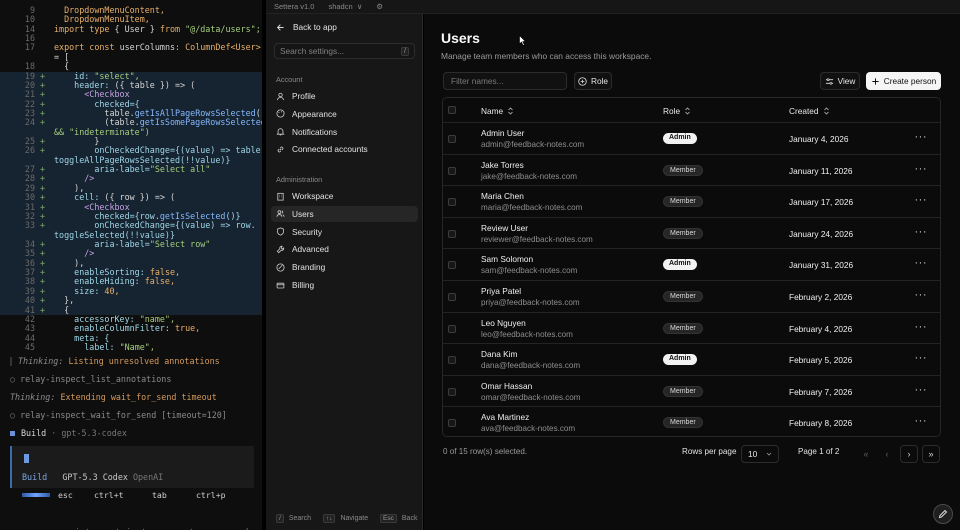 The image size is (960, 530). I want to click on sliders-icon, so click(829, 81).